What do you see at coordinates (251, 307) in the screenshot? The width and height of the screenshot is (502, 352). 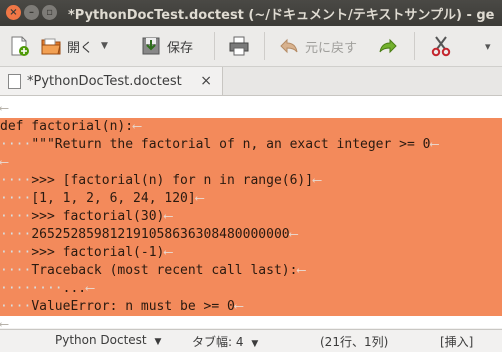 I see `editor-line: ····ValueError: n must be >= 0⟵` at bounding box center [251, 307].